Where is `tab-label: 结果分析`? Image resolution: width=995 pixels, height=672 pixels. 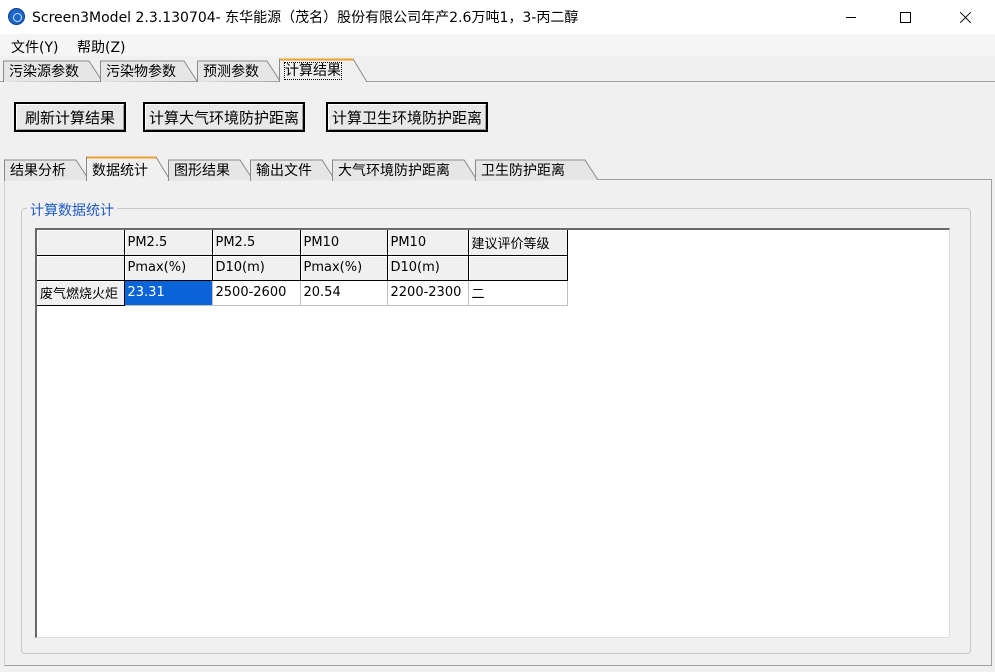 tab-label: 结果分析 is located at coordinates (38, 171).